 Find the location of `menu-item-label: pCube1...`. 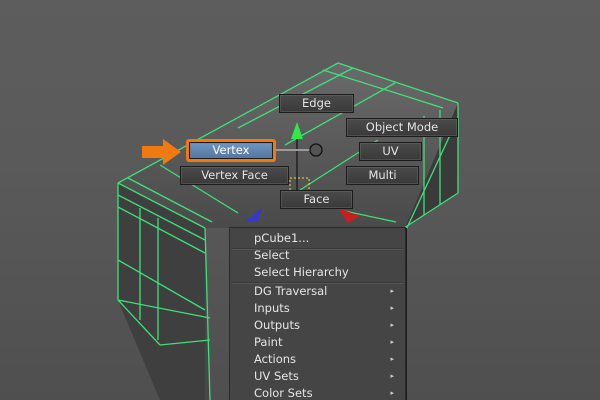

menu-item-label: pCube1... is located at coordinates (282, 238).